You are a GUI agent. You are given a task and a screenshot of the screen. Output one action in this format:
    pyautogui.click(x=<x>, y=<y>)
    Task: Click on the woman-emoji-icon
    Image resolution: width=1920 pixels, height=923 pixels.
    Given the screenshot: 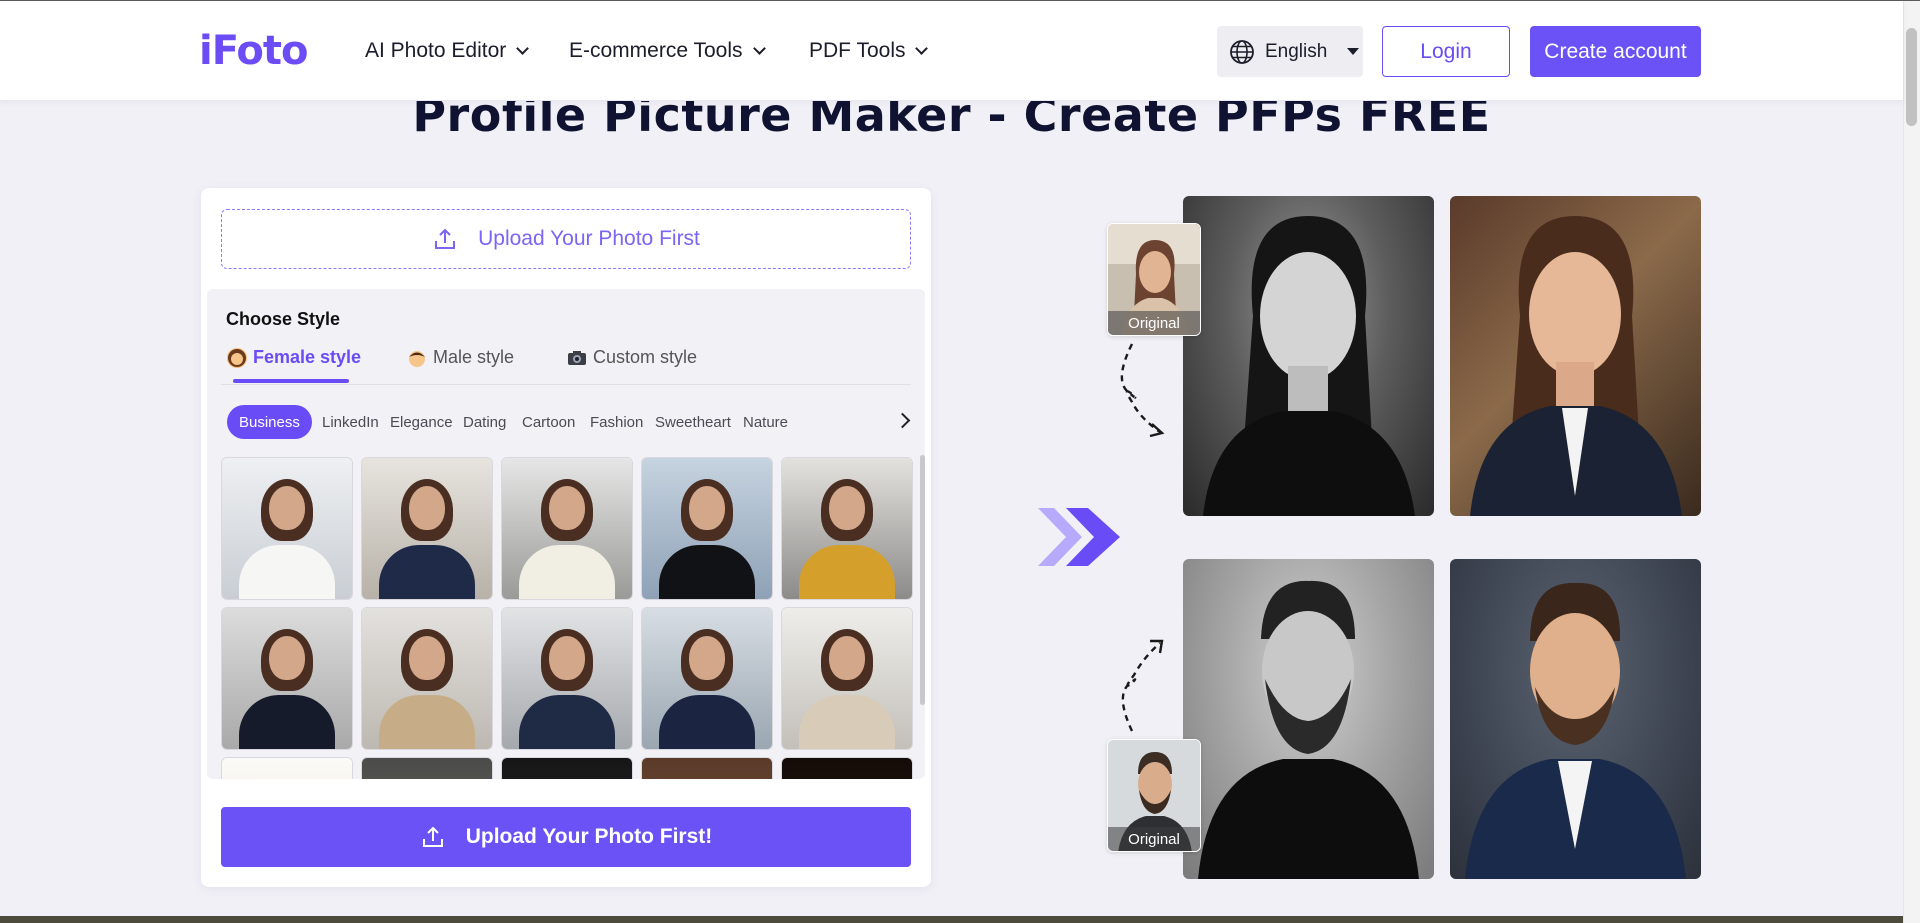 What is the action you would take?
    pyautogui.click(x=237, y=357)
    